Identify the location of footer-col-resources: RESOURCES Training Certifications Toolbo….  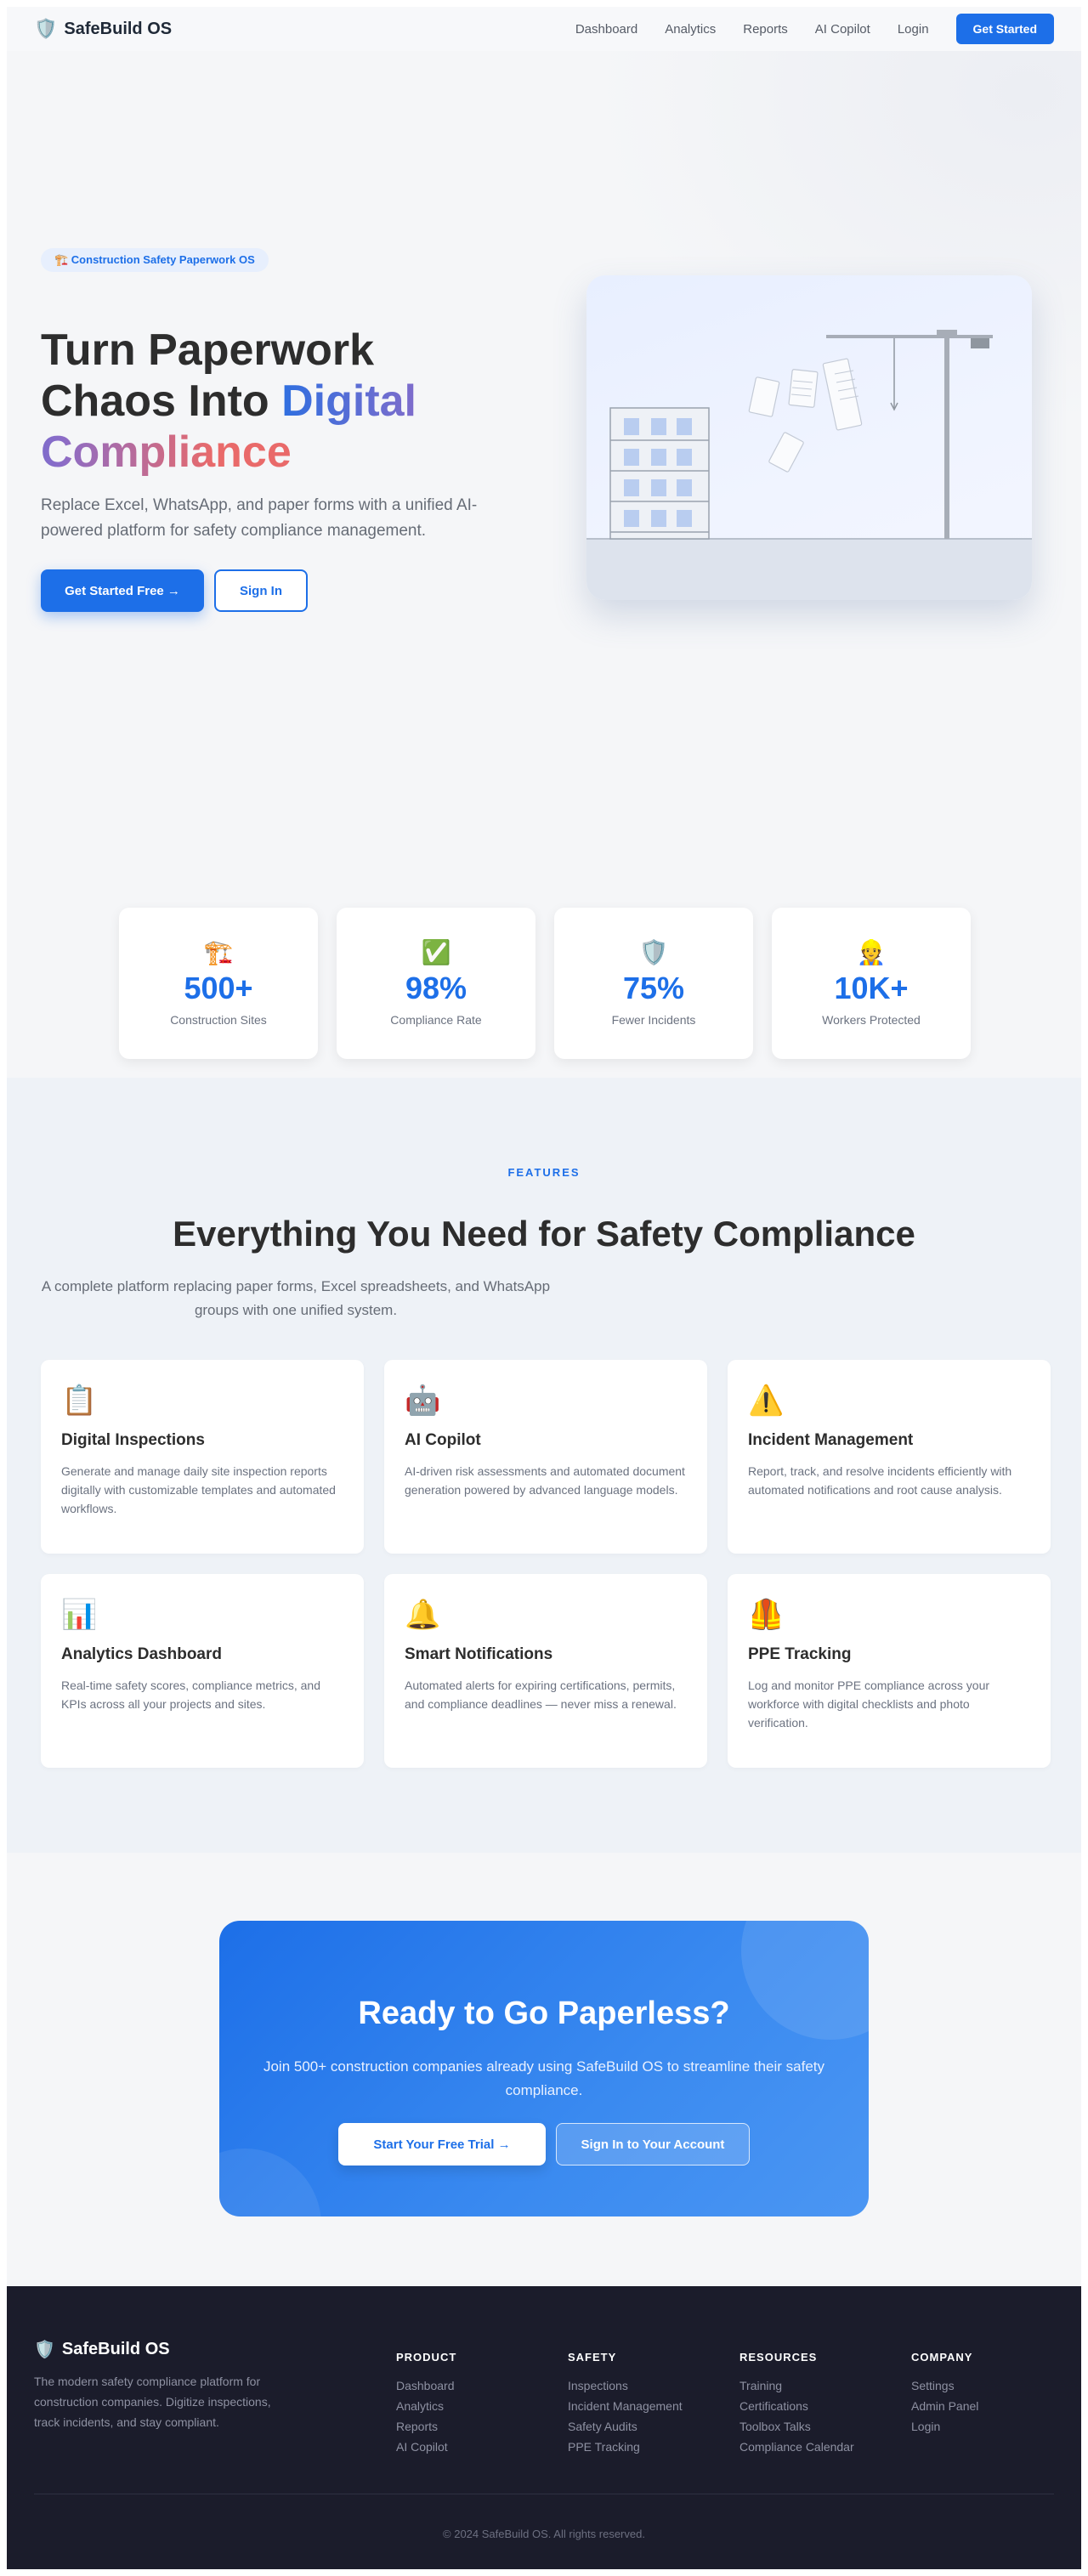
(797, 2405).